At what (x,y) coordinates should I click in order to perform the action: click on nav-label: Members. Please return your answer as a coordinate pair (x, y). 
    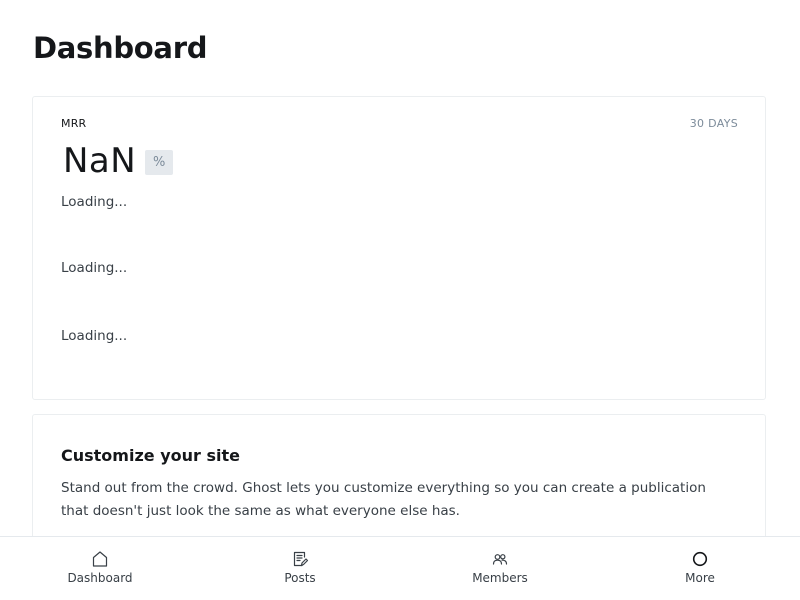
    Looking at the image, I should click on (500, 578).